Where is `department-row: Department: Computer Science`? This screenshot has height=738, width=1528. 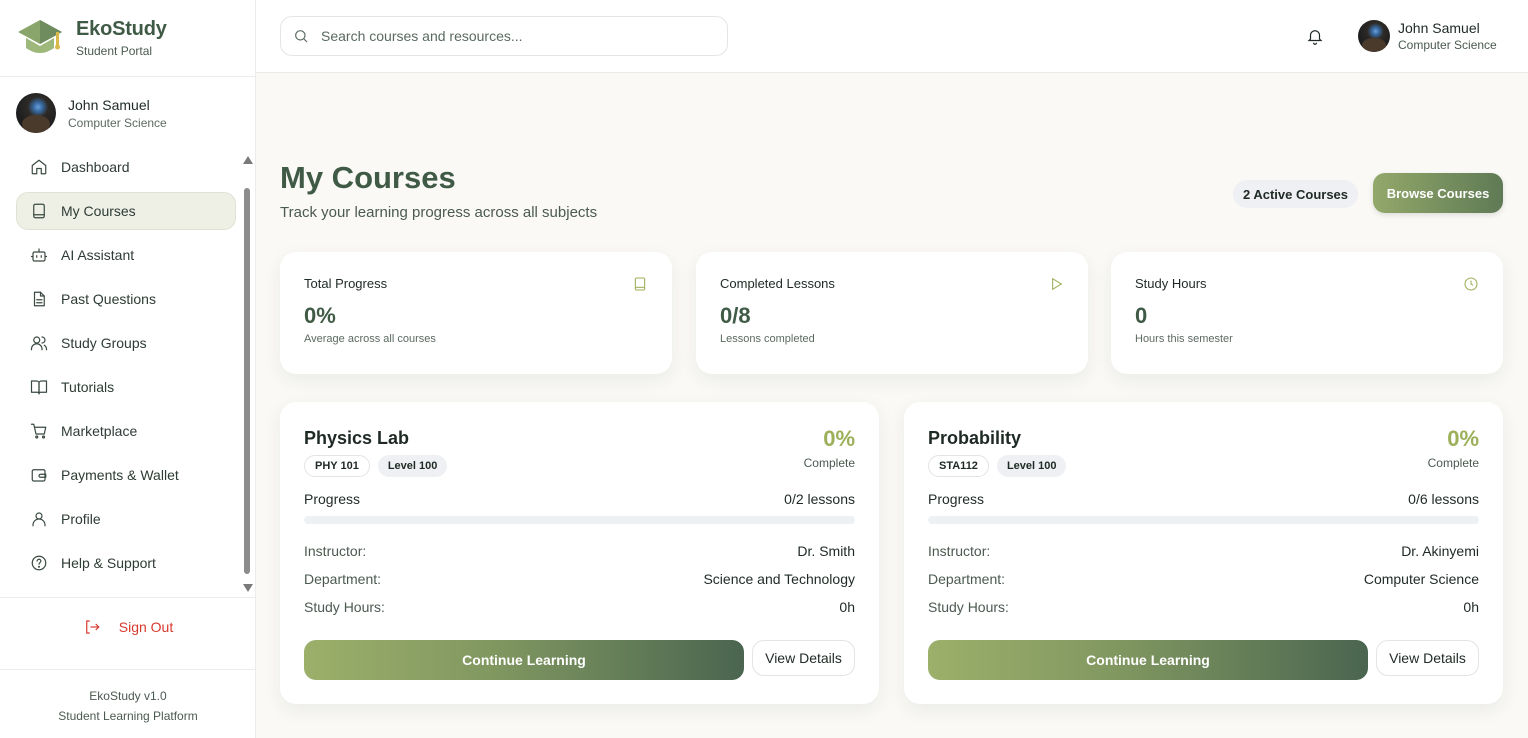 department-row: Department: Computer Science is located at coordinates (1203, 579).